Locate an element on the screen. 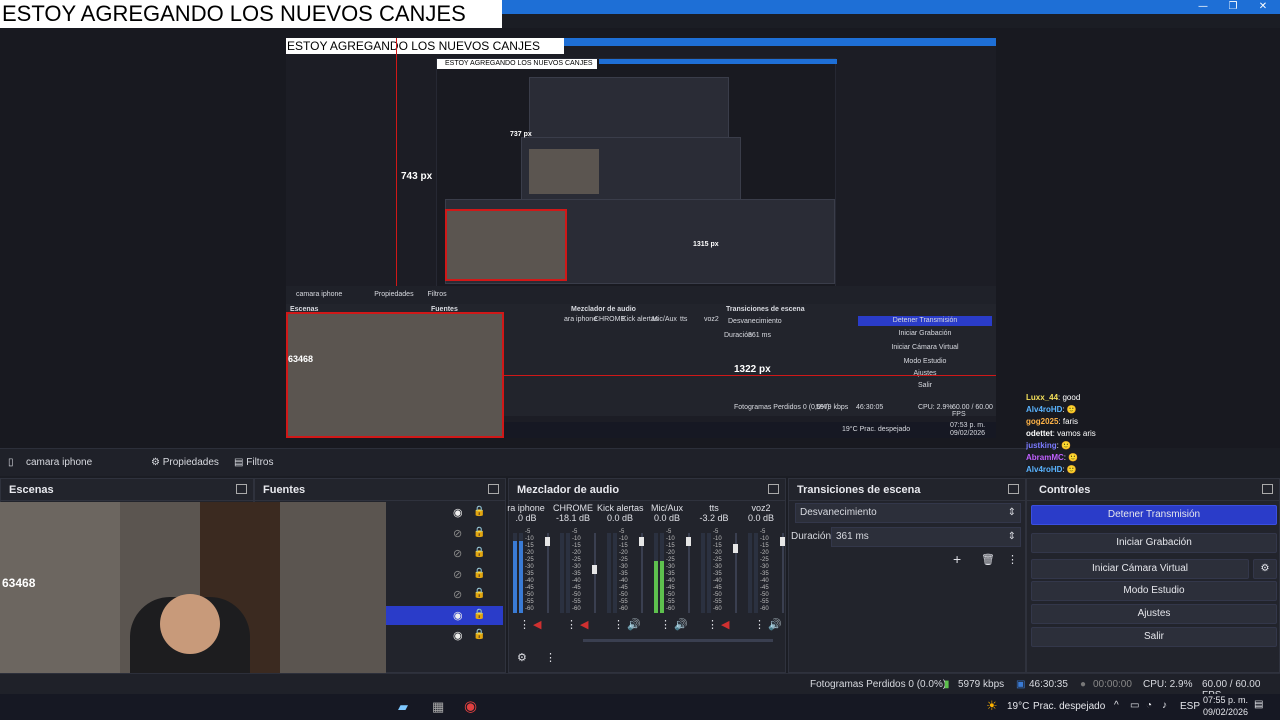 The width and height of the screenshot is (1280, 720). virtual-camera-button: Iniciar Cámara Virtual is located at coordinates (1140, 569).